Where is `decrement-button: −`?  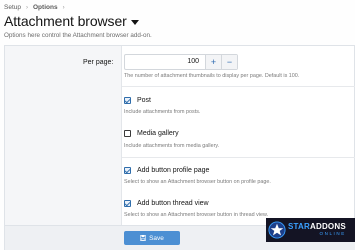
decrement-button: − is located at coordinates (229, 62).